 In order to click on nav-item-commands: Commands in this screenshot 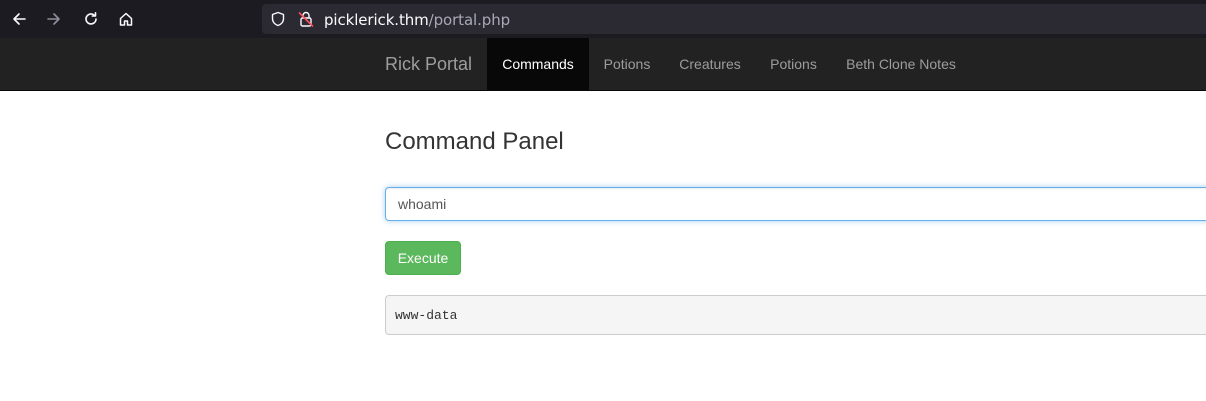, I will do `click(538, 64)`.